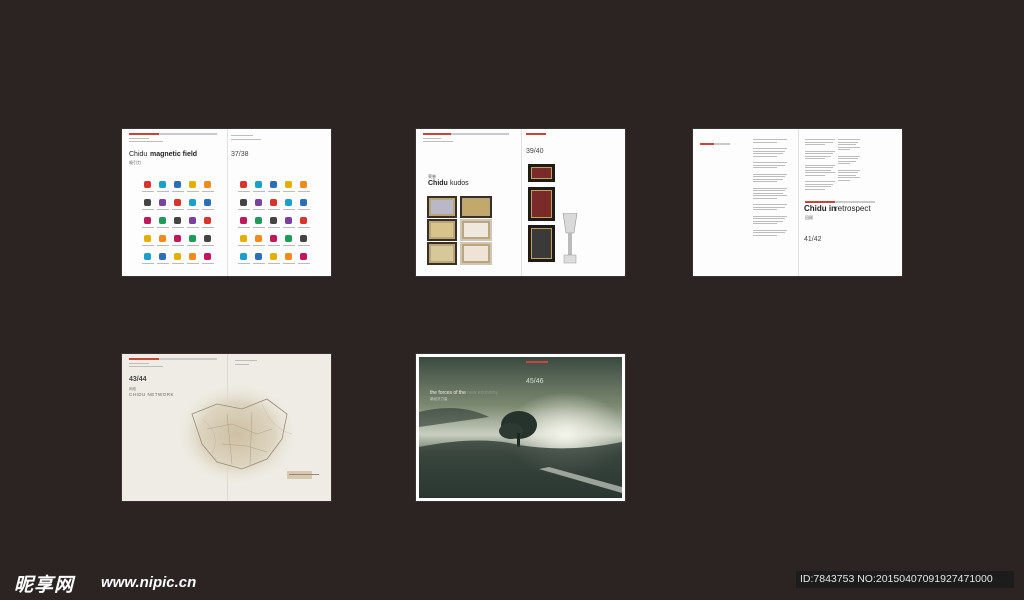 This screenshot has height=600, width=1024. I want to click on spread-title: CHIDU NETWORK, so click(151, 394).